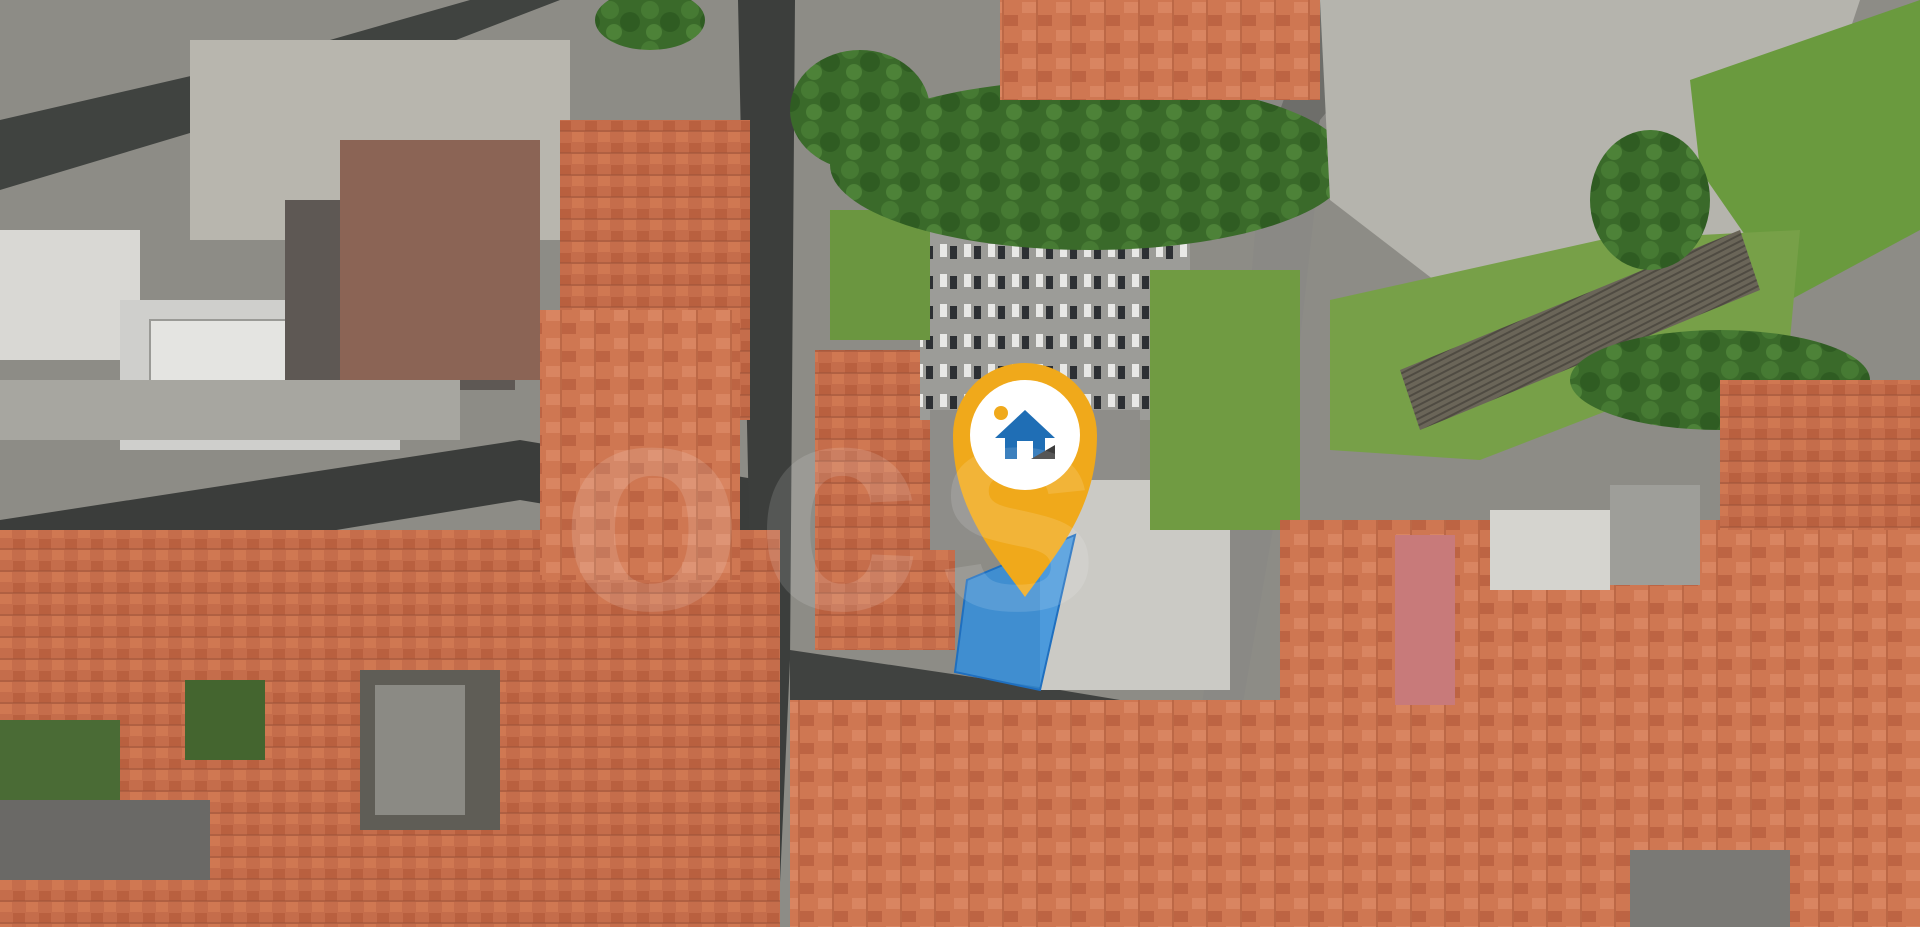 This screenshot has height=927, width=1920. Describe the element at coordinates (420, 750) in the screenshot. I see `courtyard-roof` at that location.